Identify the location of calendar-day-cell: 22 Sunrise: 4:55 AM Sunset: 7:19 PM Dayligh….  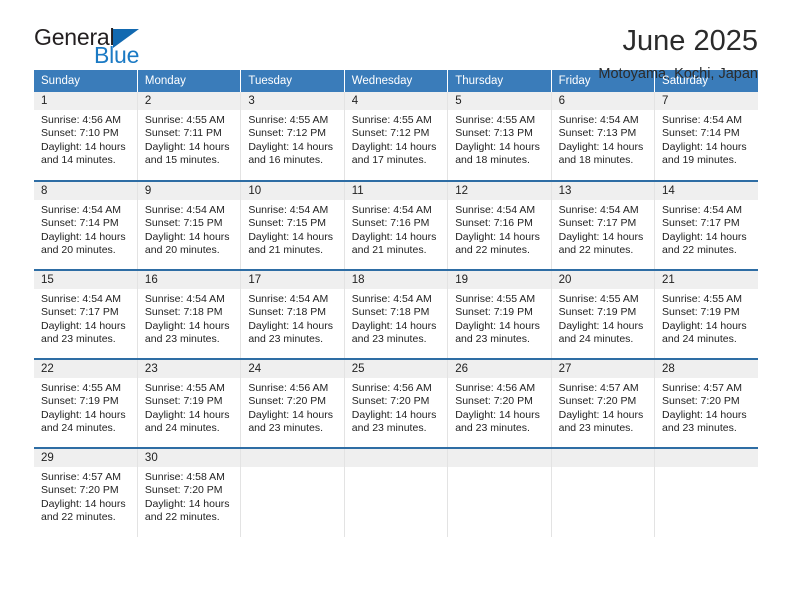
(86, 403).